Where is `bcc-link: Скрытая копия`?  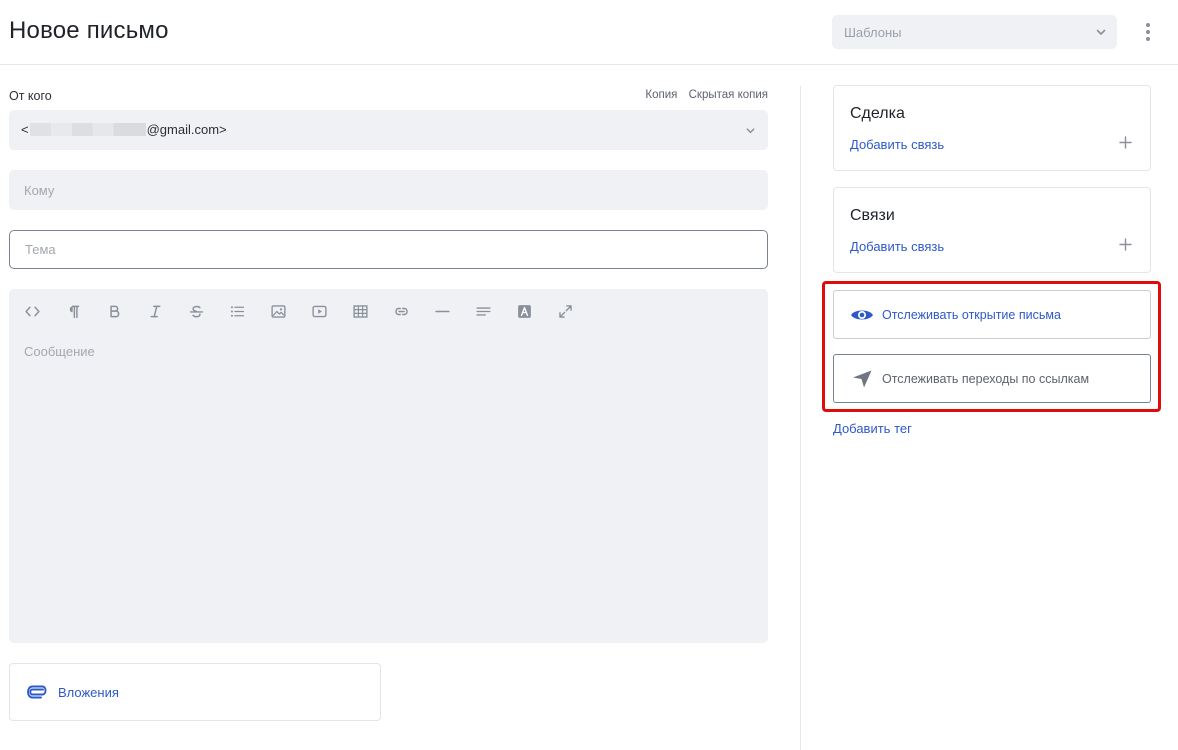
bcc-link: Скрытая копия is located at coordinates (728, 95).